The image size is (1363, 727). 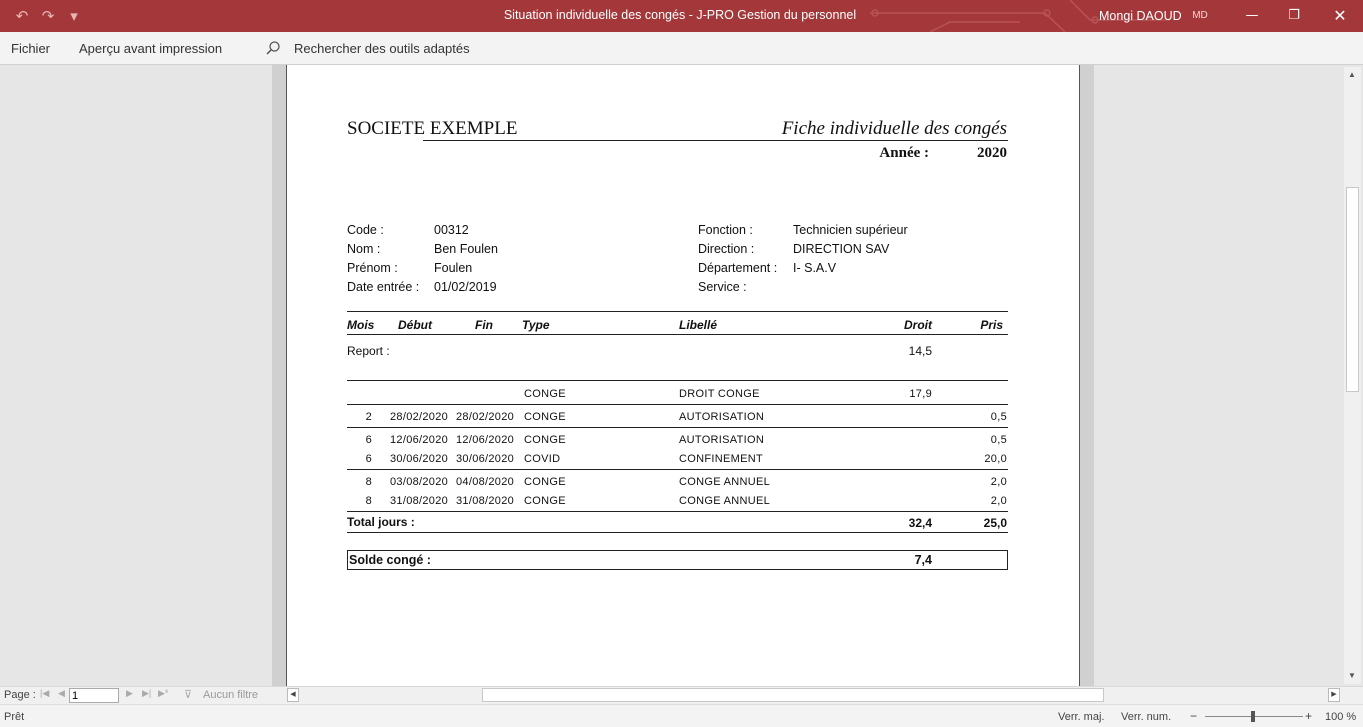 What do you see at coordinates (1087, 375) in the screenshot?
I see `page-shadow-right` at bounding box center [1087, 375].